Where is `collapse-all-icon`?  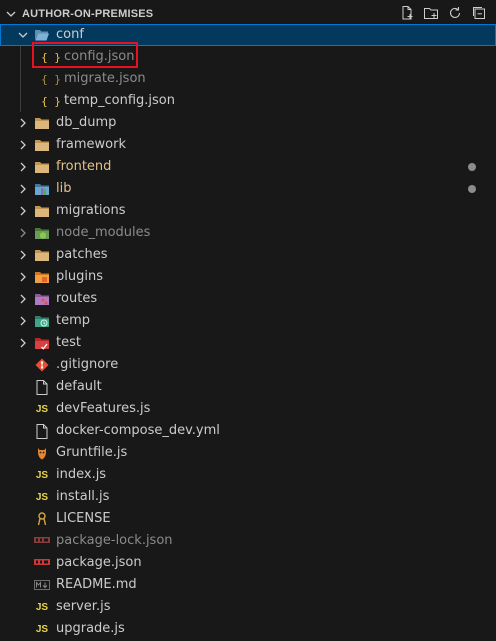 collapse-all-icon is located at coordinates (479, 13).